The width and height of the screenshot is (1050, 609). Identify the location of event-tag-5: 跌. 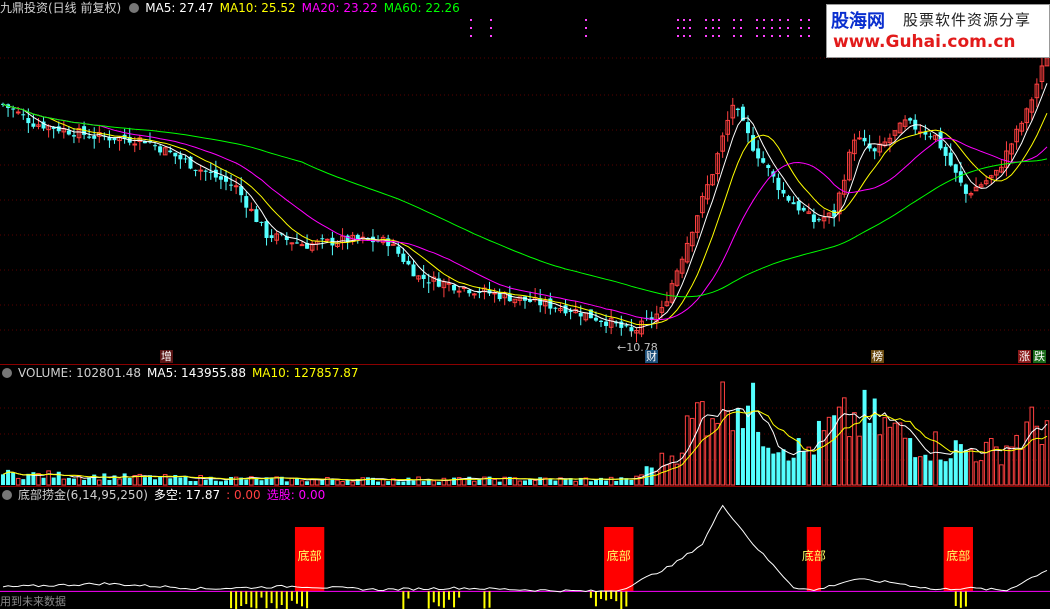
(1039, 356).